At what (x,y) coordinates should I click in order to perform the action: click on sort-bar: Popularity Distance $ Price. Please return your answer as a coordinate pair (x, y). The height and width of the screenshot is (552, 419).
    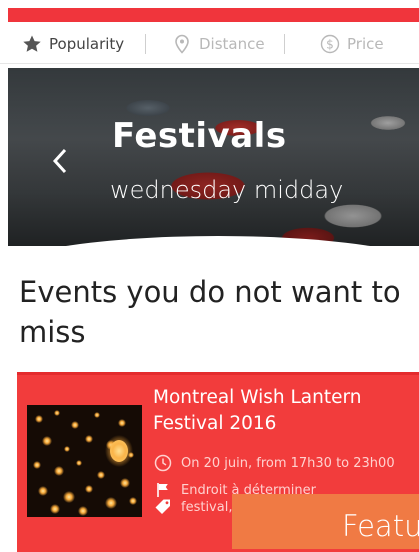
    Looking at the image, I should click on (209, 44).